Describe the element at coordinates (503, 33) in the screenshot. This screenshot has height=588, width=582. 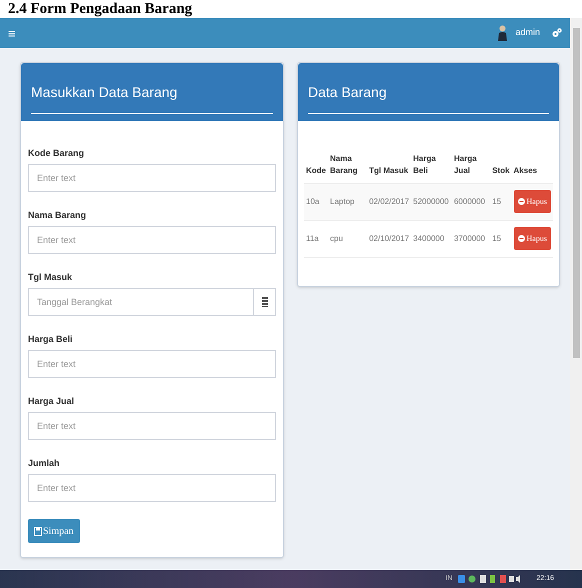
I see `user-avatar-icon` at that location.